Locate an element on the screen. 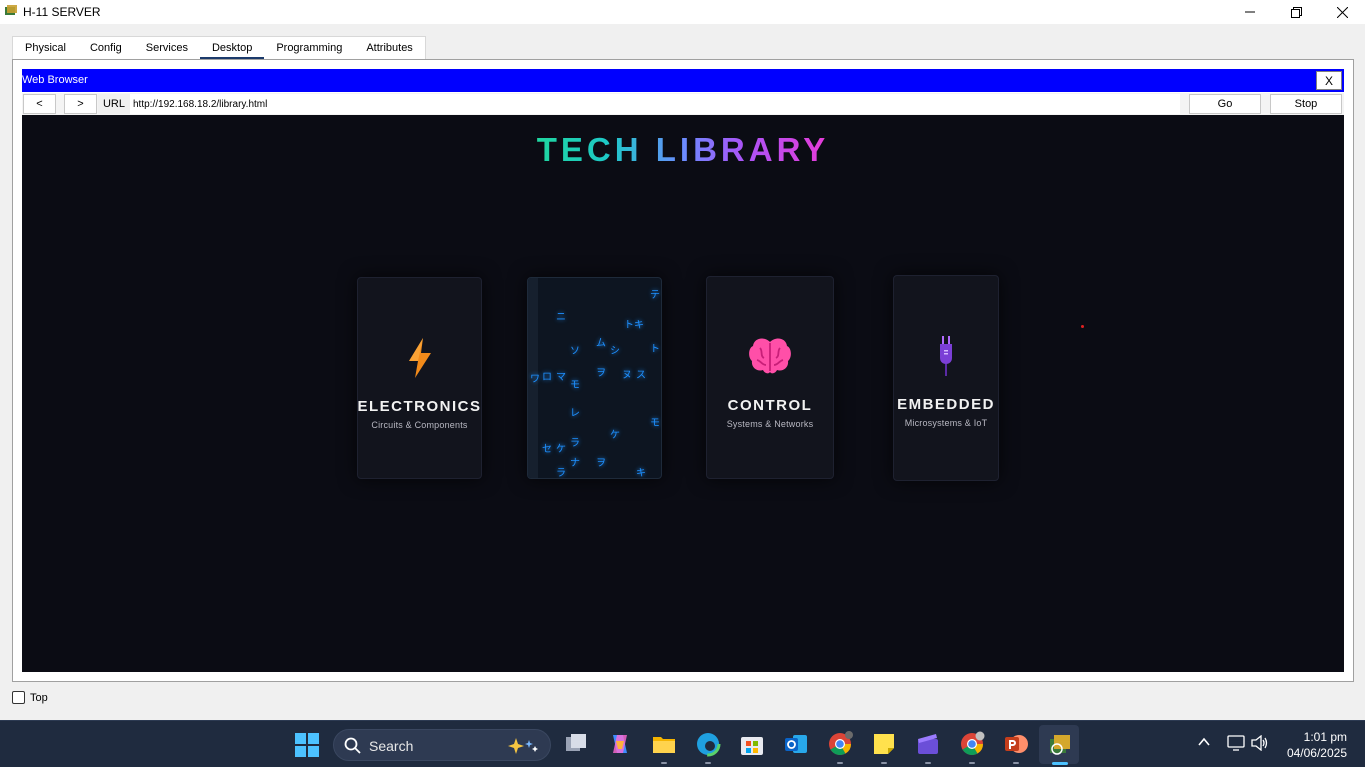  top-checkbox is located at coordinates (18, 697).